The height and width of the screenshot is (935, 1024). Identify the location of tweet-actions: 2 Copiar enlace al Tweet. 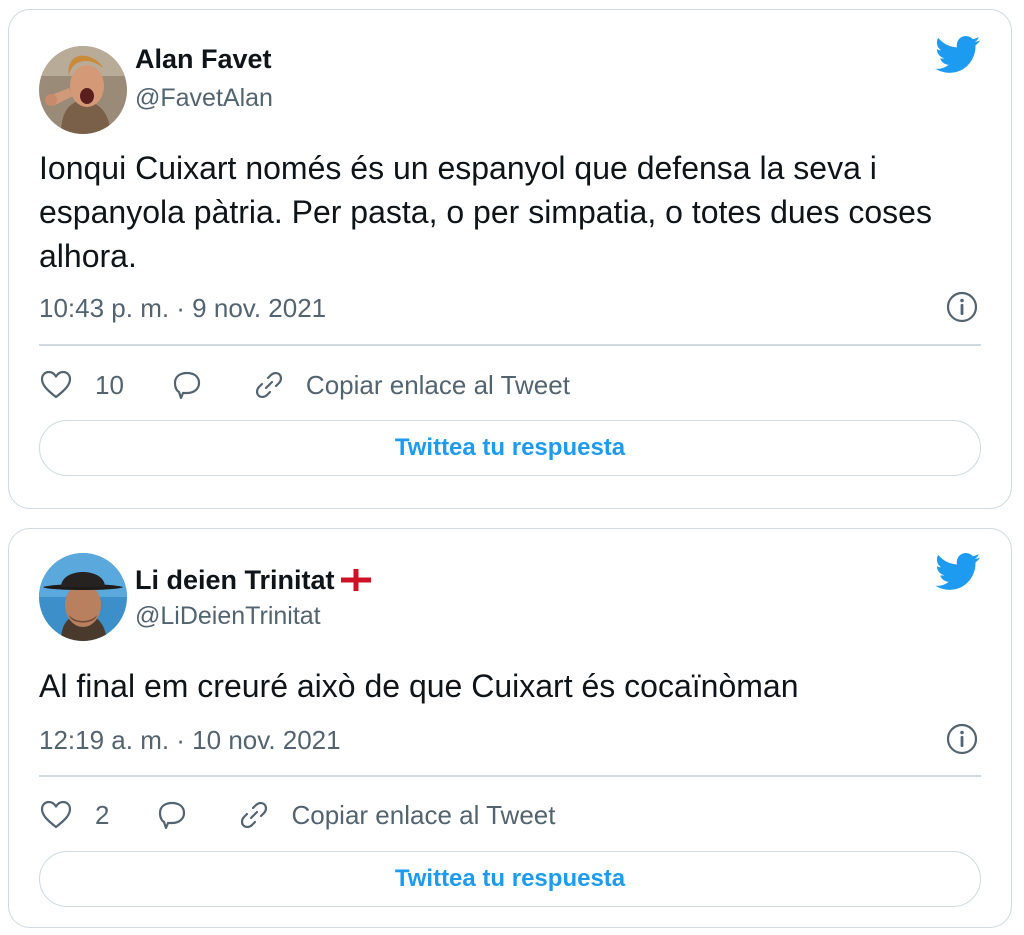
(297, 815).